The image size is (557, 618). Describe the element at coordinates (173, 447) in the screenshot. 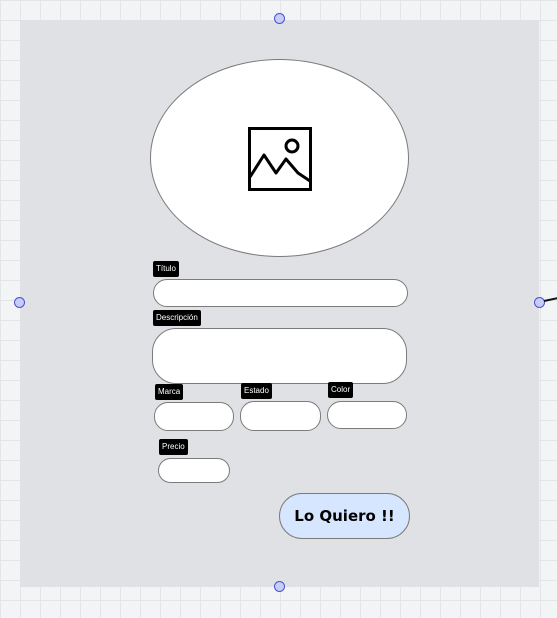

I see `precio-label: Precio` at that location.